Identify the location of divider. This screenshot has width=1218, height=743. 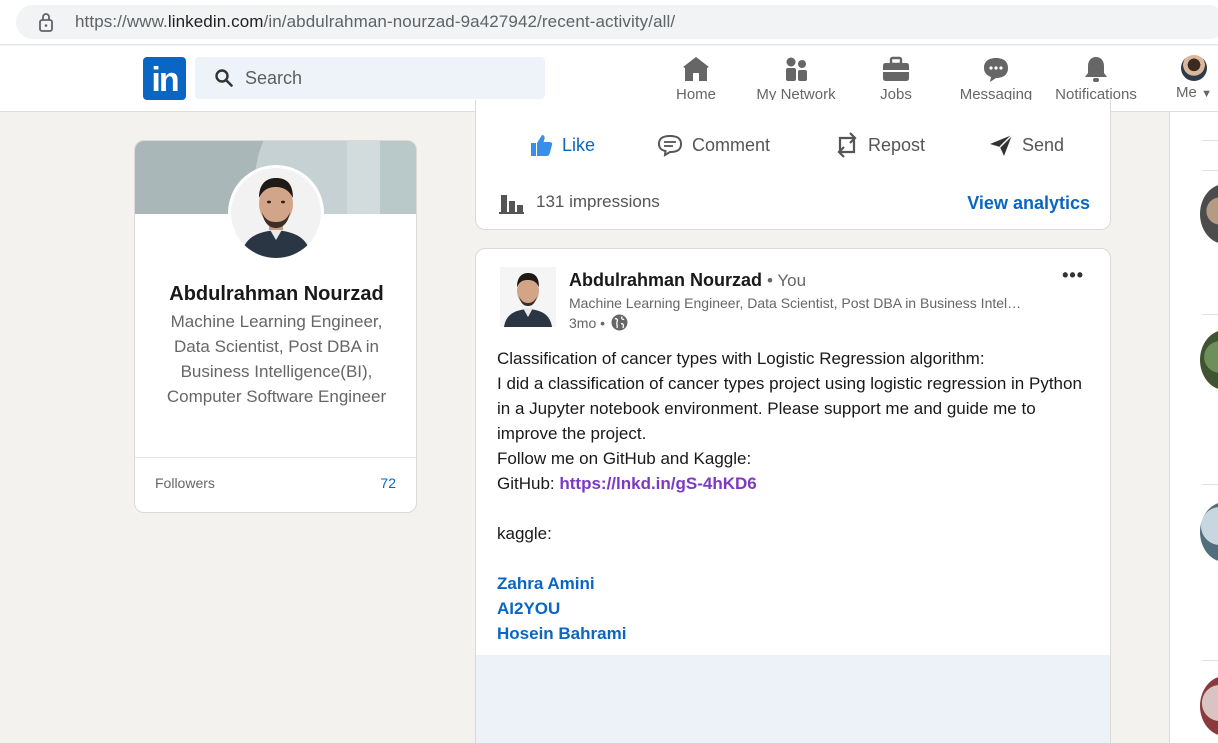
(275, 457).